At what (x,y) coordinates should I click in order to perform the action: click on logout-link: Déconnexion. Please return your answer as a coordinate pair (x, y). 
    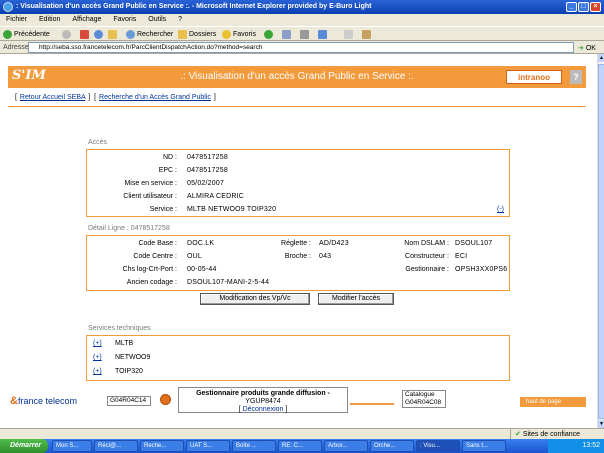
    Looking at the image, I should click on (263, 409).